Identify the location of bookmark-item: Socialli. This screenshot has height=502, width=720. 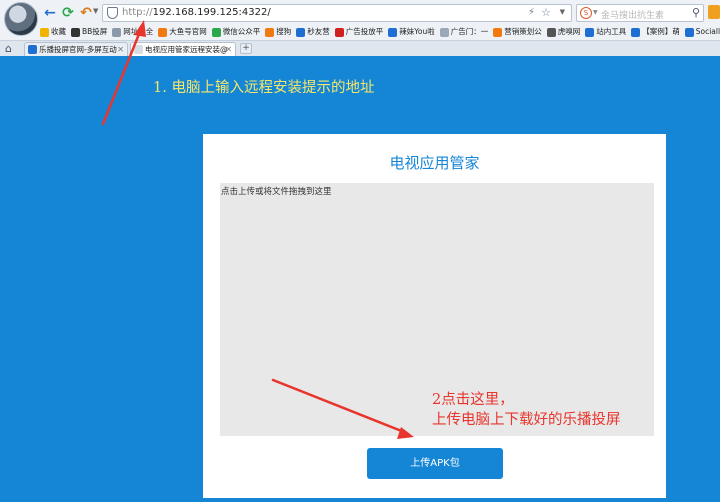
(702, 32).